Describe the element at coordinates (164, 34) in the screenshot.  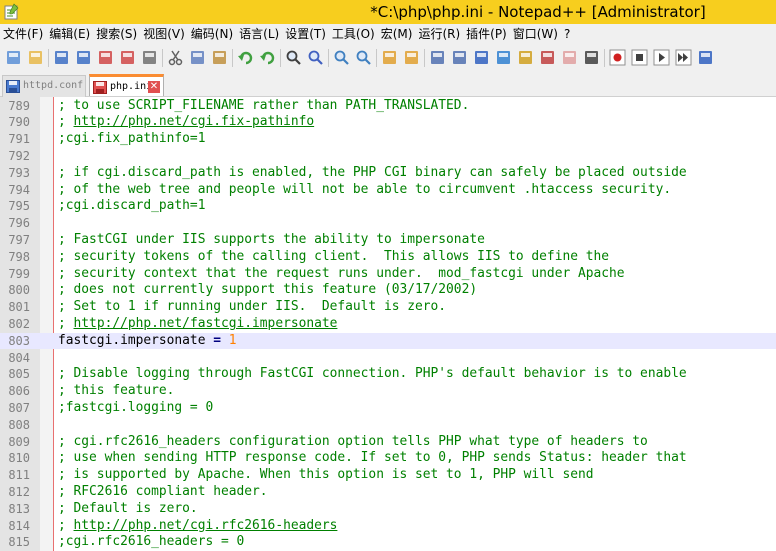
I see `menu-item-3: 视图(V)` at that location.